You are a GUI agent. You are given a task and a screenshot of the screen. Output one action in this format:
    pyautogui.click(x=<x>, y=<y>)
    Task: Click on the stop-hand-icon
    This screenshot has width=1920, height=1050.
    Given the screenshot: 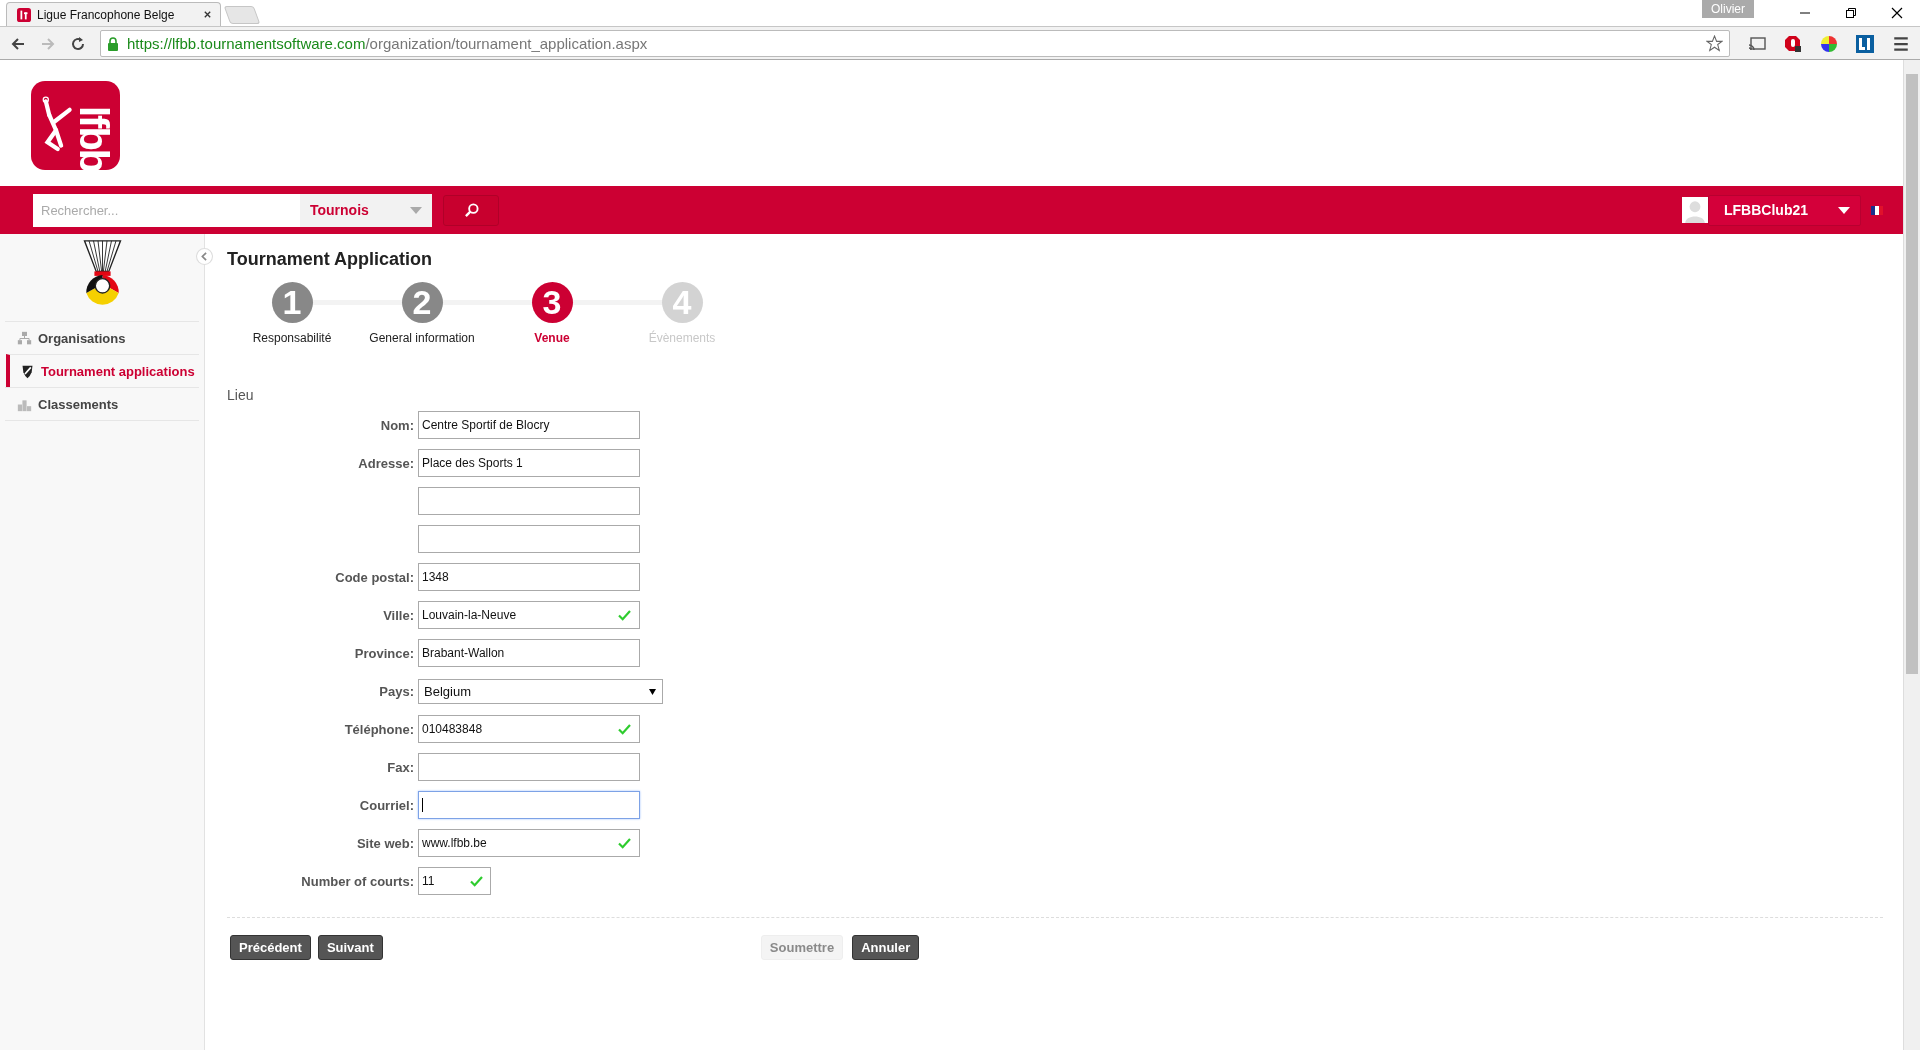 What is the action you would take?
    pyautogui.click(x=1793, y=43)
    